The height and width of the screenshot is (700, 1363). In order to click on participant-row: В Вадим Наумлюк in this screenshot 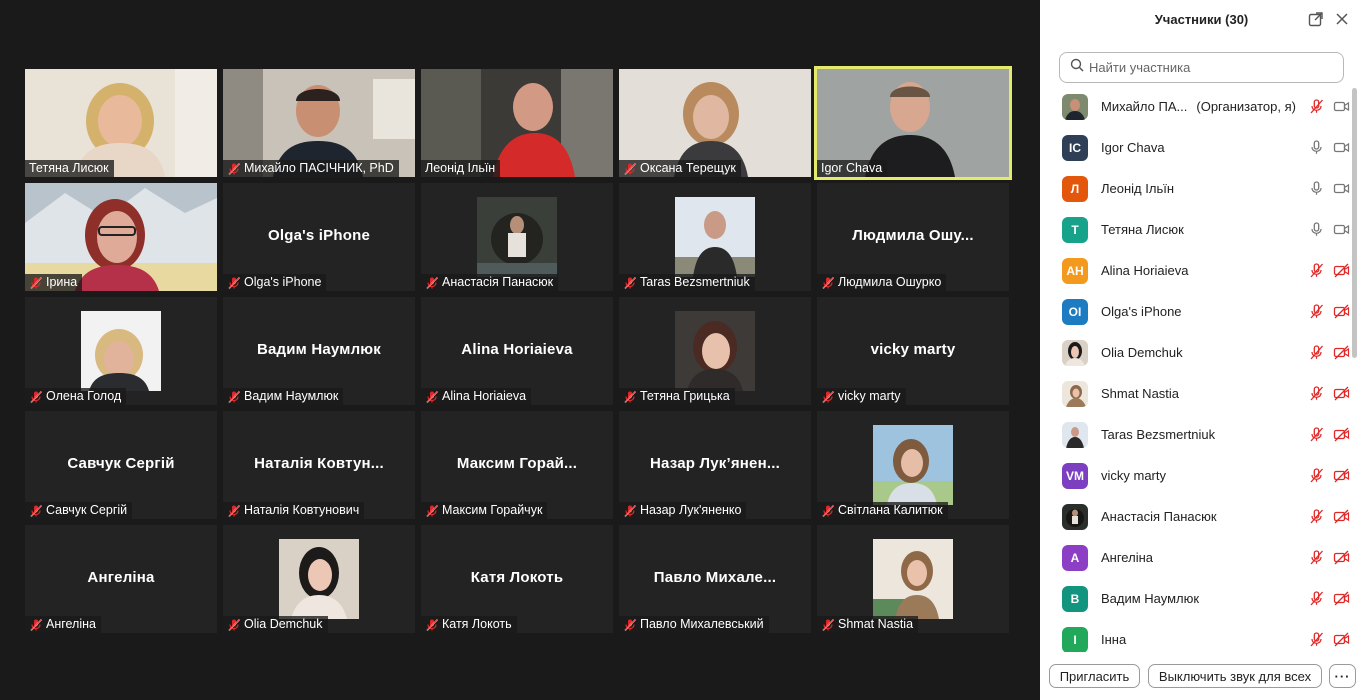, I will do `click(1196, 598)`.